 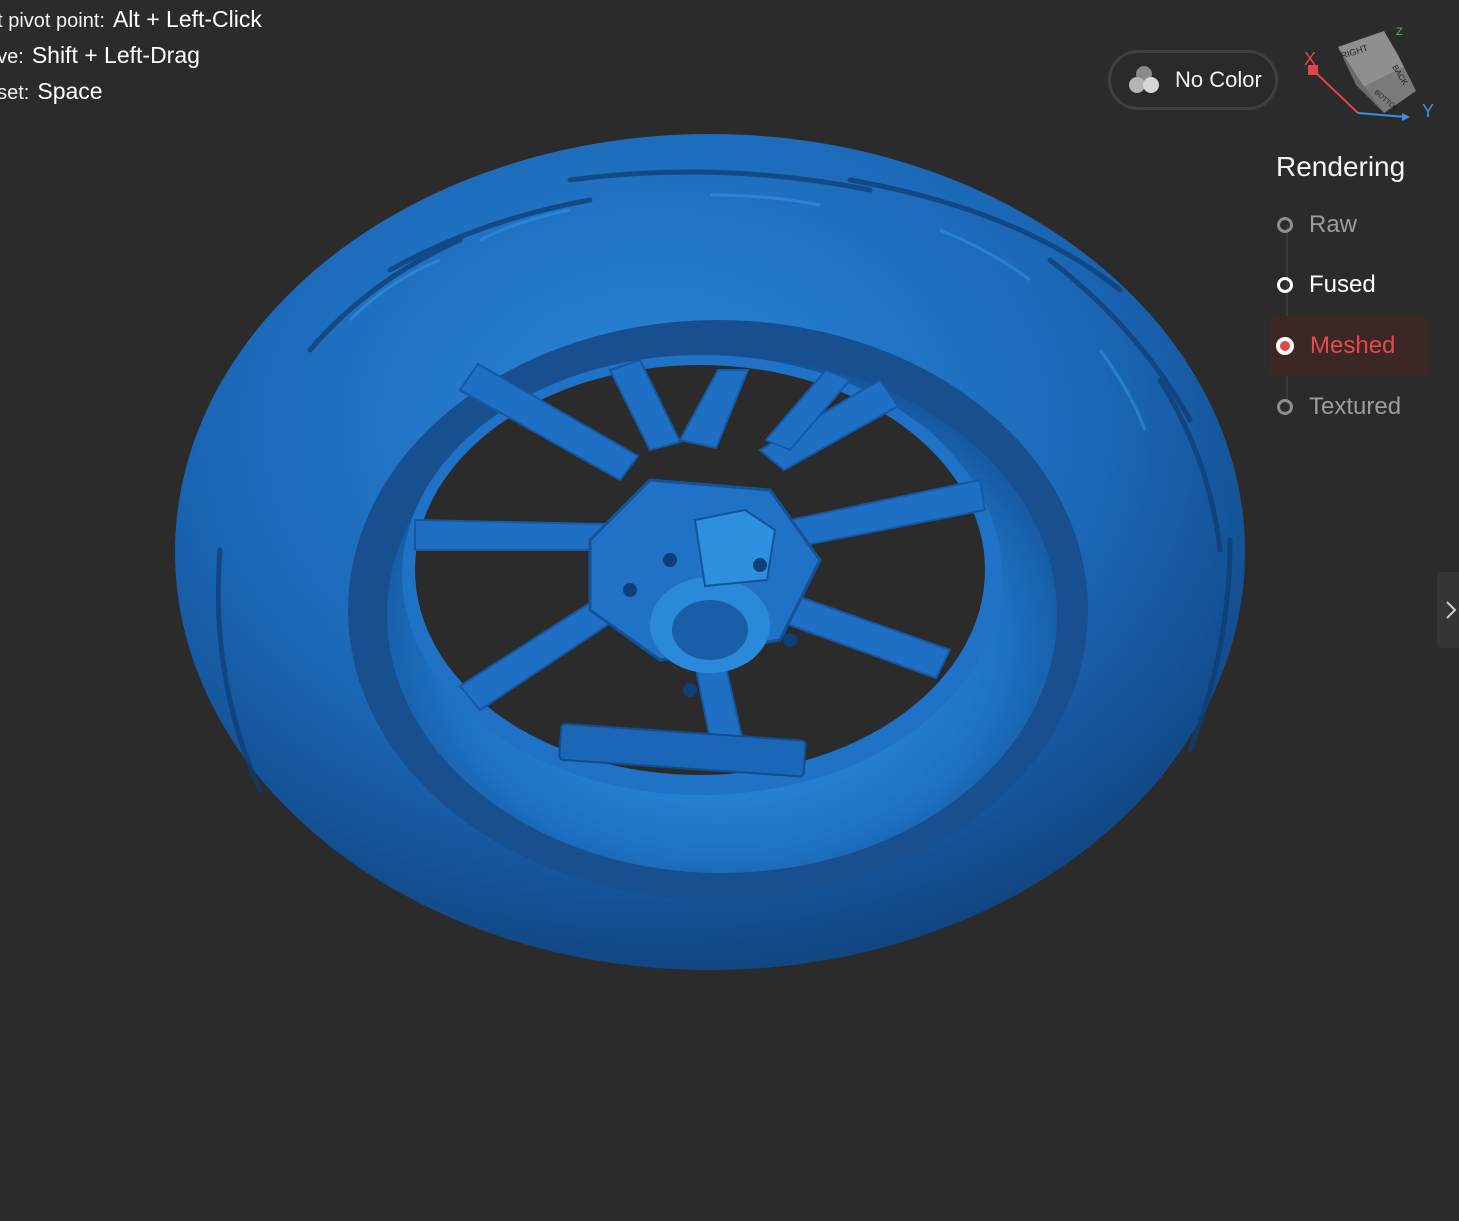 I want to click on y-axis-line, so click(x=1382, y=115).